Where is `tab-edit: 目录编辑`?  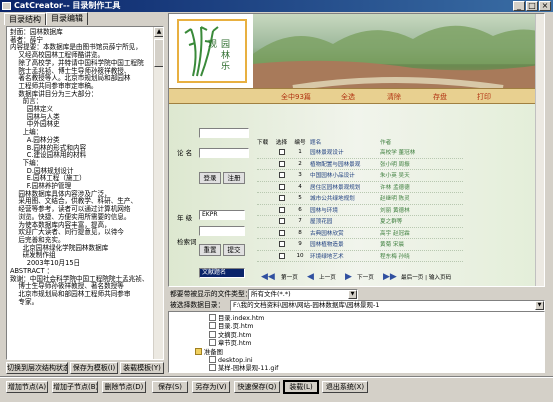 tab-edit: 目录编辑 is located at coordinates (67, 18).